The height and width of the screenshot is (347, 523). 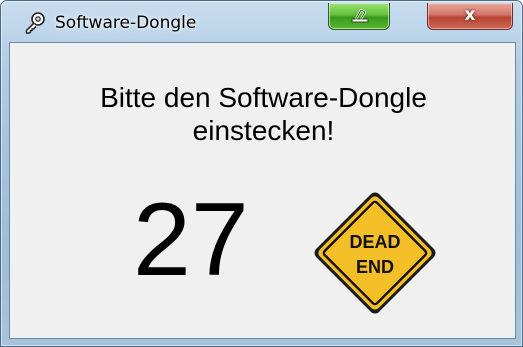 I want to click on minimize-icon, so click(x=360, y=15).